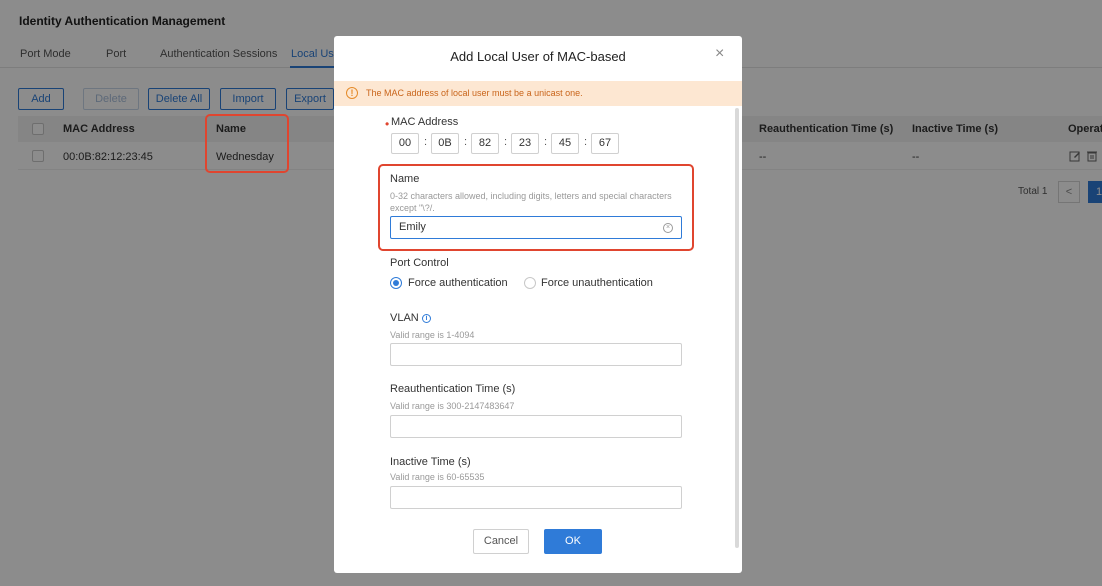 This screenshot has height=586, width=1102. I want to click on mac-segment-4: 23, so click(525, 143).